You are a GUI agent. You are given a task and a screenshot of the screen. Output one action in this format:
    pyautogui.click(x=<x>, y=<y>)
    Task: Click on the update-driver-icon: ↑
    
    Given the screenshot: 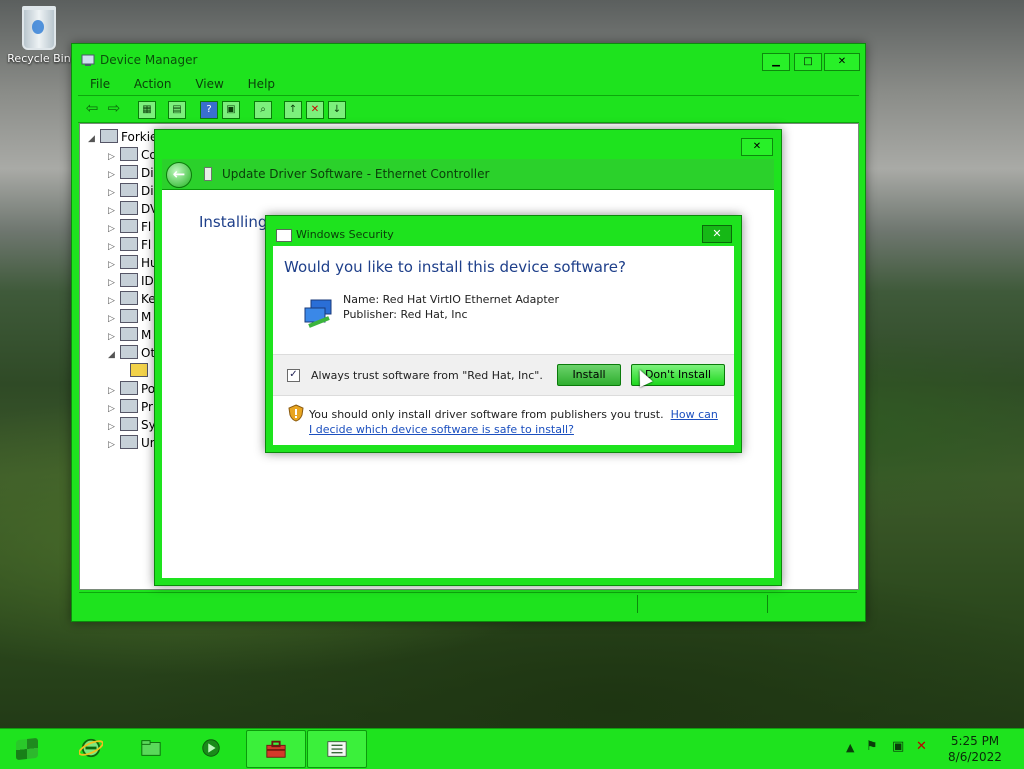 What is the action you would take?
    pyautogui.click(x=293, y=110)
    